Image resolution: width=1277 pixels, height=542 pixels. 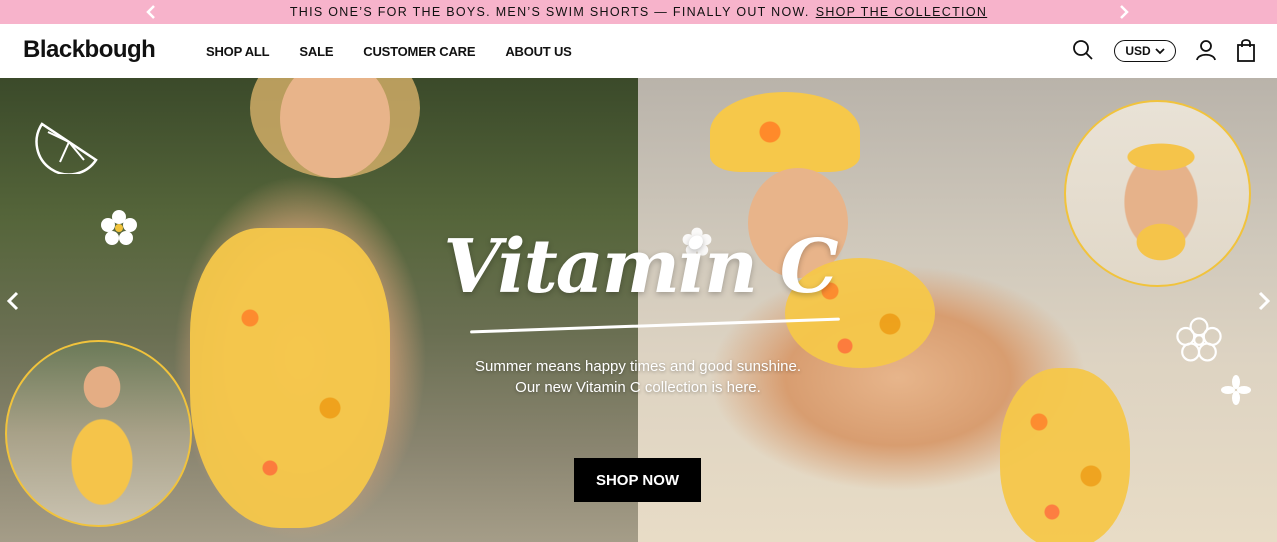 I want to click on search-icon, so click(x=1083, y=50).